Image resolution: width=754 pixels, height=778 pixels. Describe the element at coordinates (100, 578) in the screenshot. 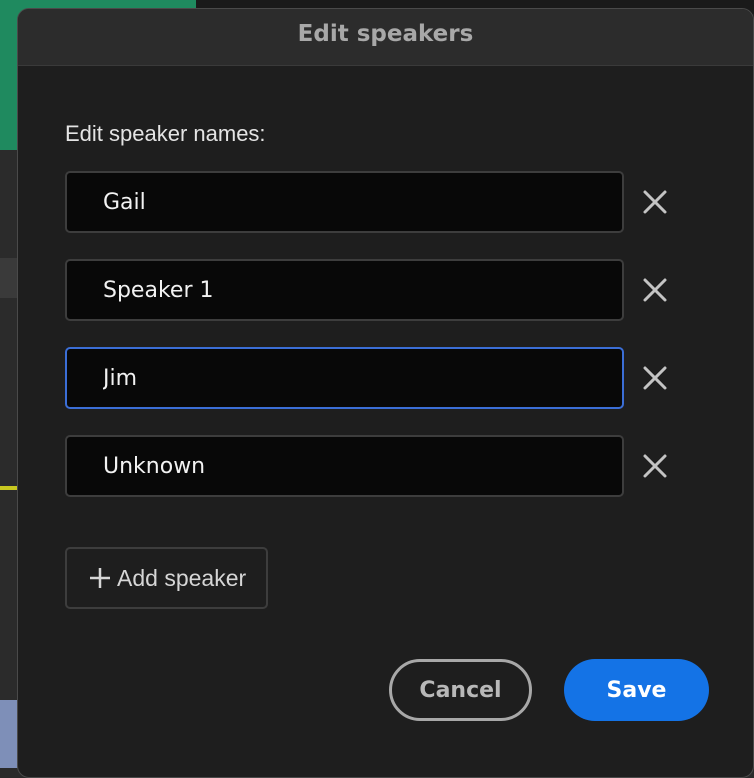

I see `plus-icon` at that location.